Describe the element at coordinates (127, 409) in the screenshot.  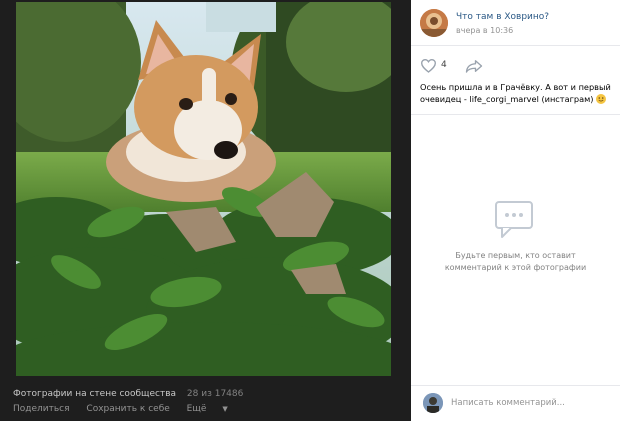
I see `save-to-my-photos-link: Сохранить к себе` at that location.